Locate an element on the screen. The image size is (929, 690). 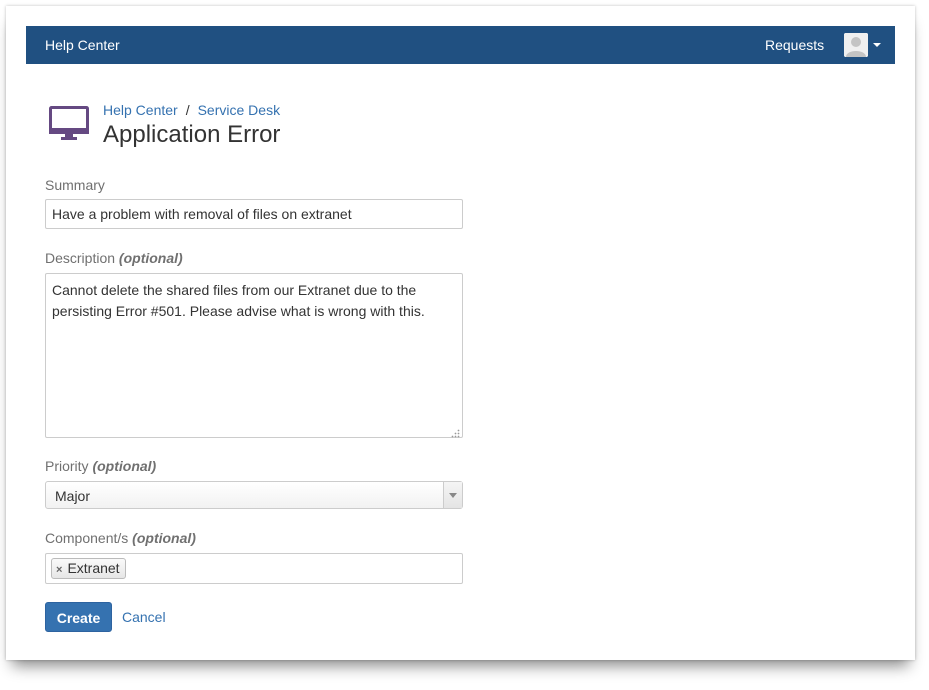
priority-select: Major is located at coordinates (254, 495).